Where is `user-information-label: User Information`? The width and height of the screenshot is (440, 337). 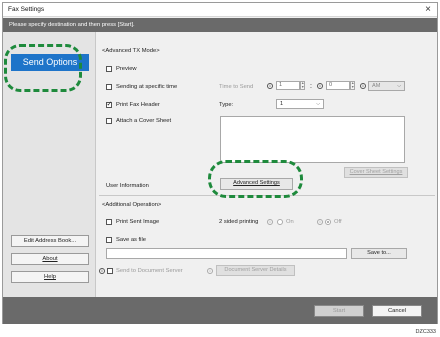 user-information-label: User Information is located at coordinates (127, 186).